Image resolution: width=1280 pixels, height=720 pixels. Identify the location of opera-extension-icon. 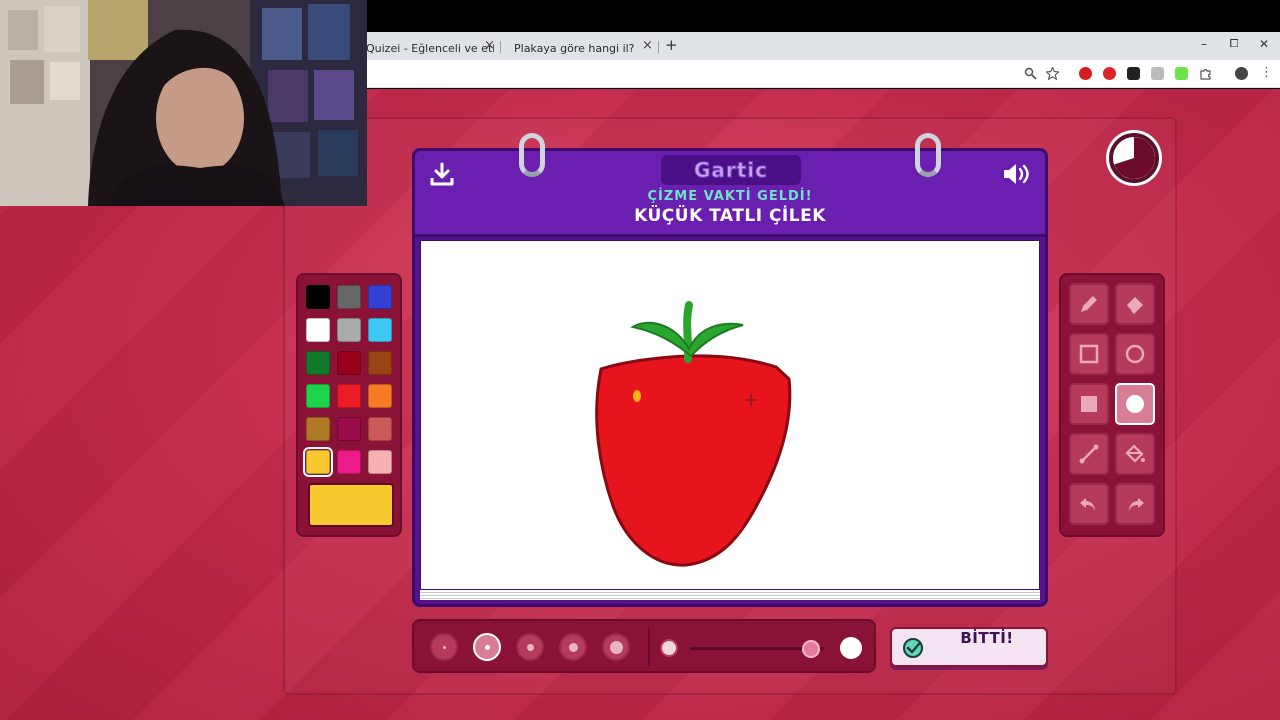
(1085, 73).